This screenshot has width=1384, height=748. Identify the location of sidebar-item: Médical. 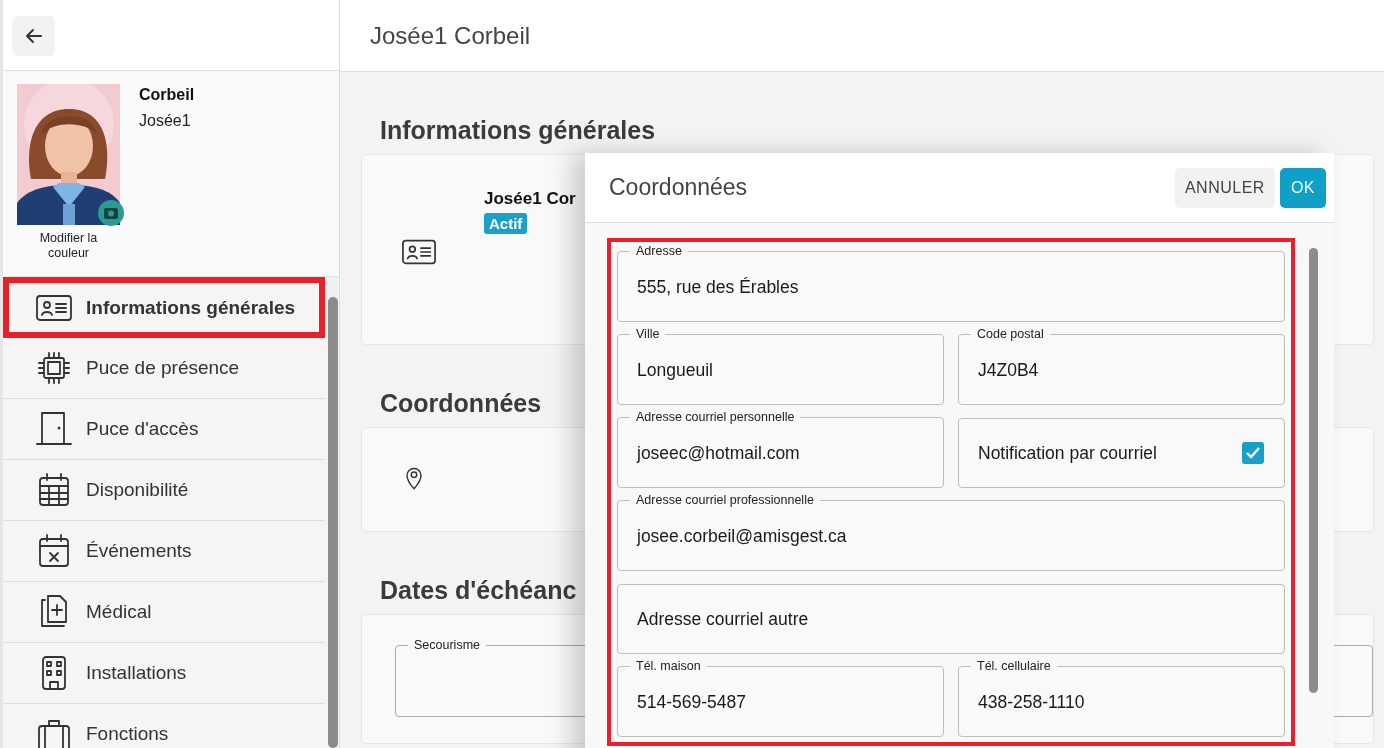
(164, 612).